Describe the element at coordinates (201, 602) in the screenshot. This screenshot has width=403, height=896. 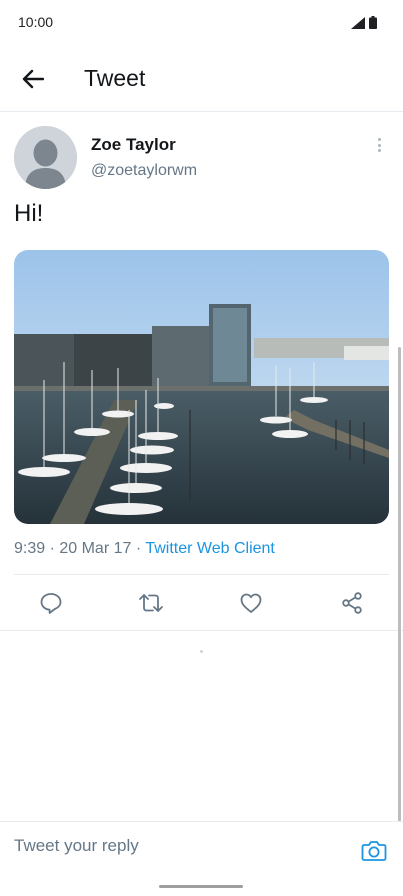
I see `tweet-actions` at that location.